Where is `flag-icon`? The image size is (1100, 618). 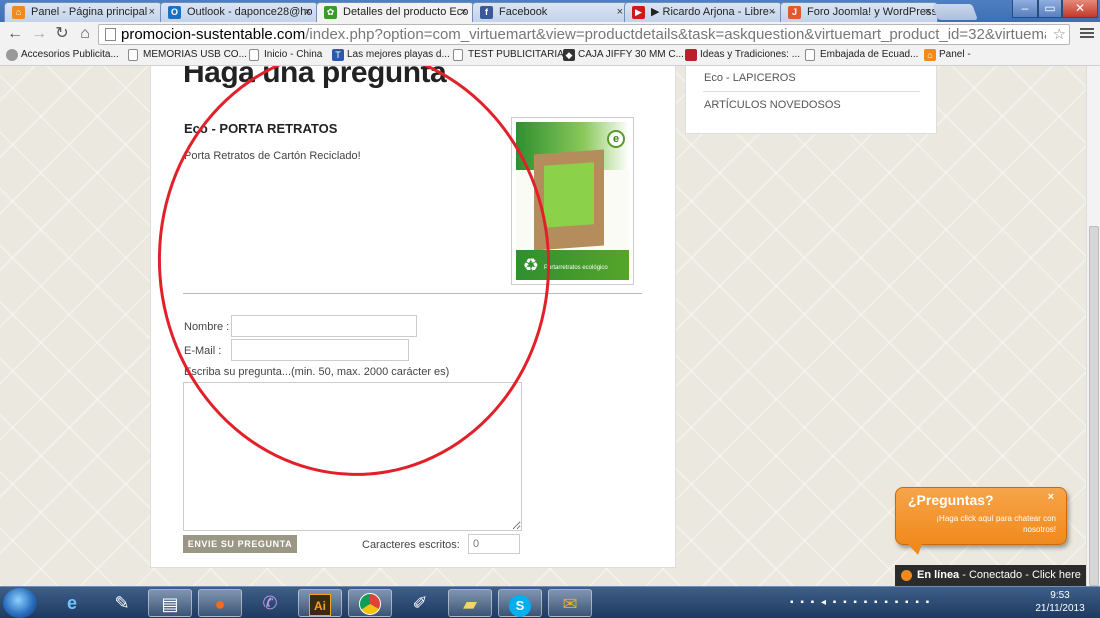
flag-icon is located at coordinates (691, 55).